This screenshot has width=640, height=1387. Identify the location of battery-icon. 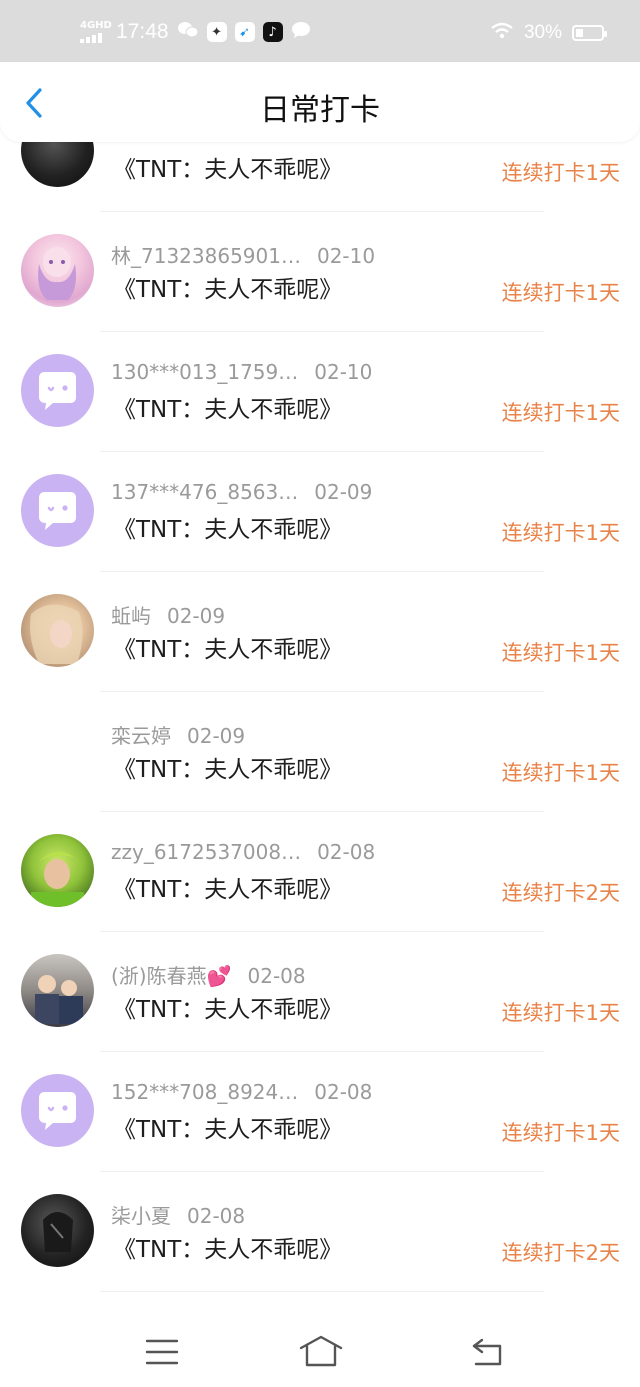
(589, 33).